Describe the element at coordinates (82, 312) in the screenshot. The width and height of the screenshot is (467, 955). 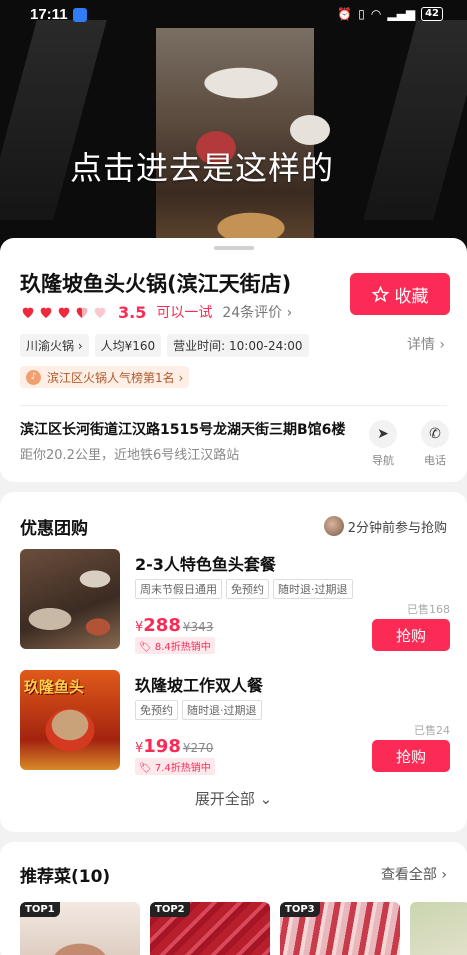
I see `half-heart-icon` at that location.